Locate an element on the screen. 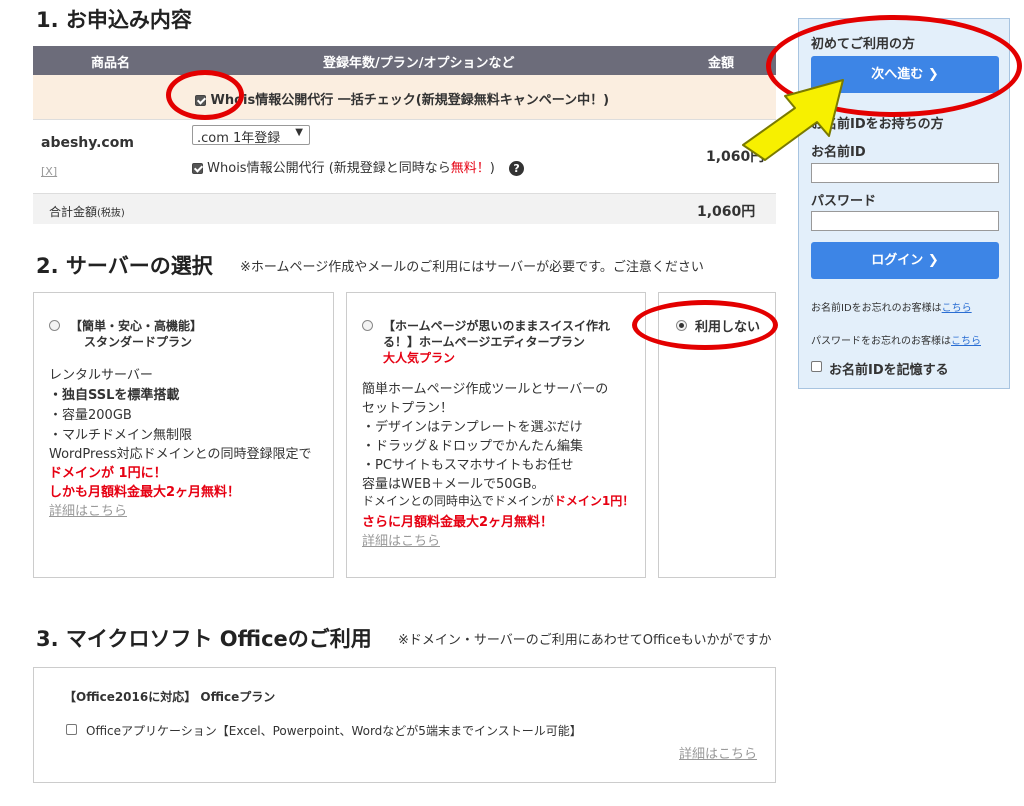  editor-line: 容量はWEB＋メールで50GB。 is located at coordinates (453, 484).